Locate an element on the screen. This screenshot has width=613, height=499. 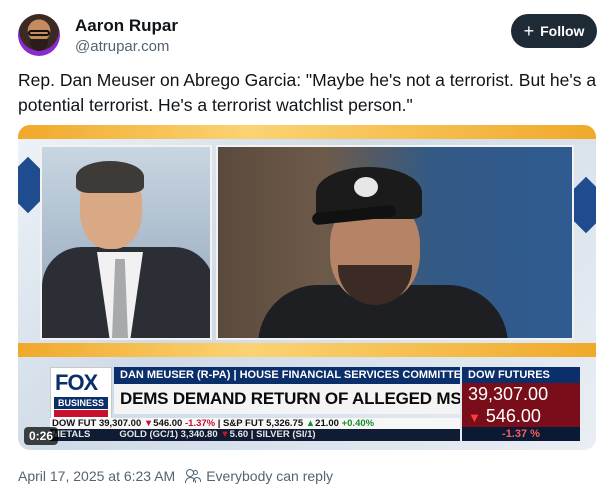
author-display-name: Aaron Rupar is located at coordinates (126, 26).